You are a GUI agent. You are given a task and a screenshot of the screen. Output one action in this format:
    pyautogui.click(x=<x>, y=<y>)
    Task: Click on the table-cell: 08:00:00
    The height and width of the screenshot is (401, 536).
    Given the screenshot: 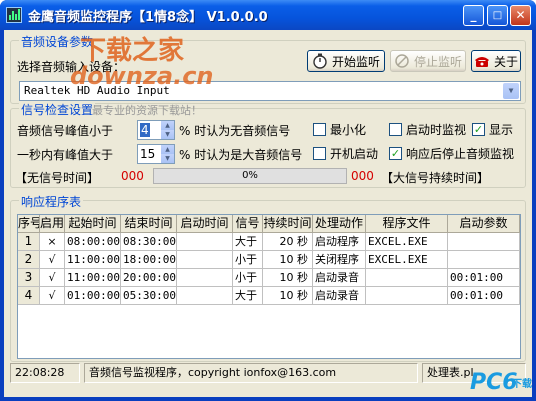 What is the action you would take?
    pyautogui.click(x=93, y=242)
    